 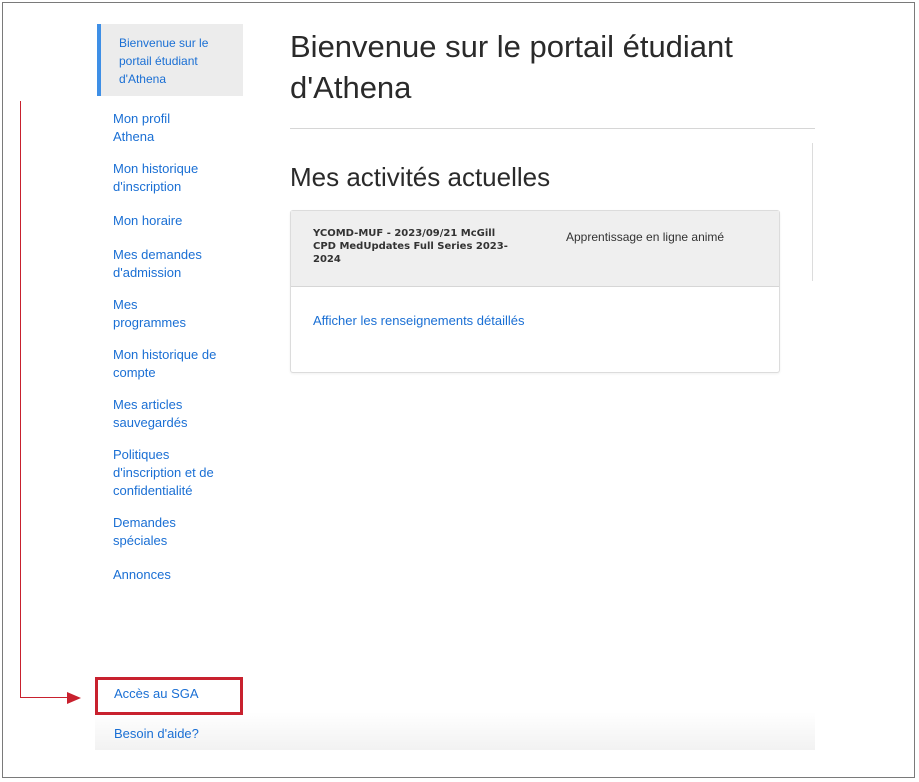 What do you see at coordinates (419, 320) in the screenshot?
I see `view-details-link: Afficher les renseignements détaillés` at bounding box center [419, 320].